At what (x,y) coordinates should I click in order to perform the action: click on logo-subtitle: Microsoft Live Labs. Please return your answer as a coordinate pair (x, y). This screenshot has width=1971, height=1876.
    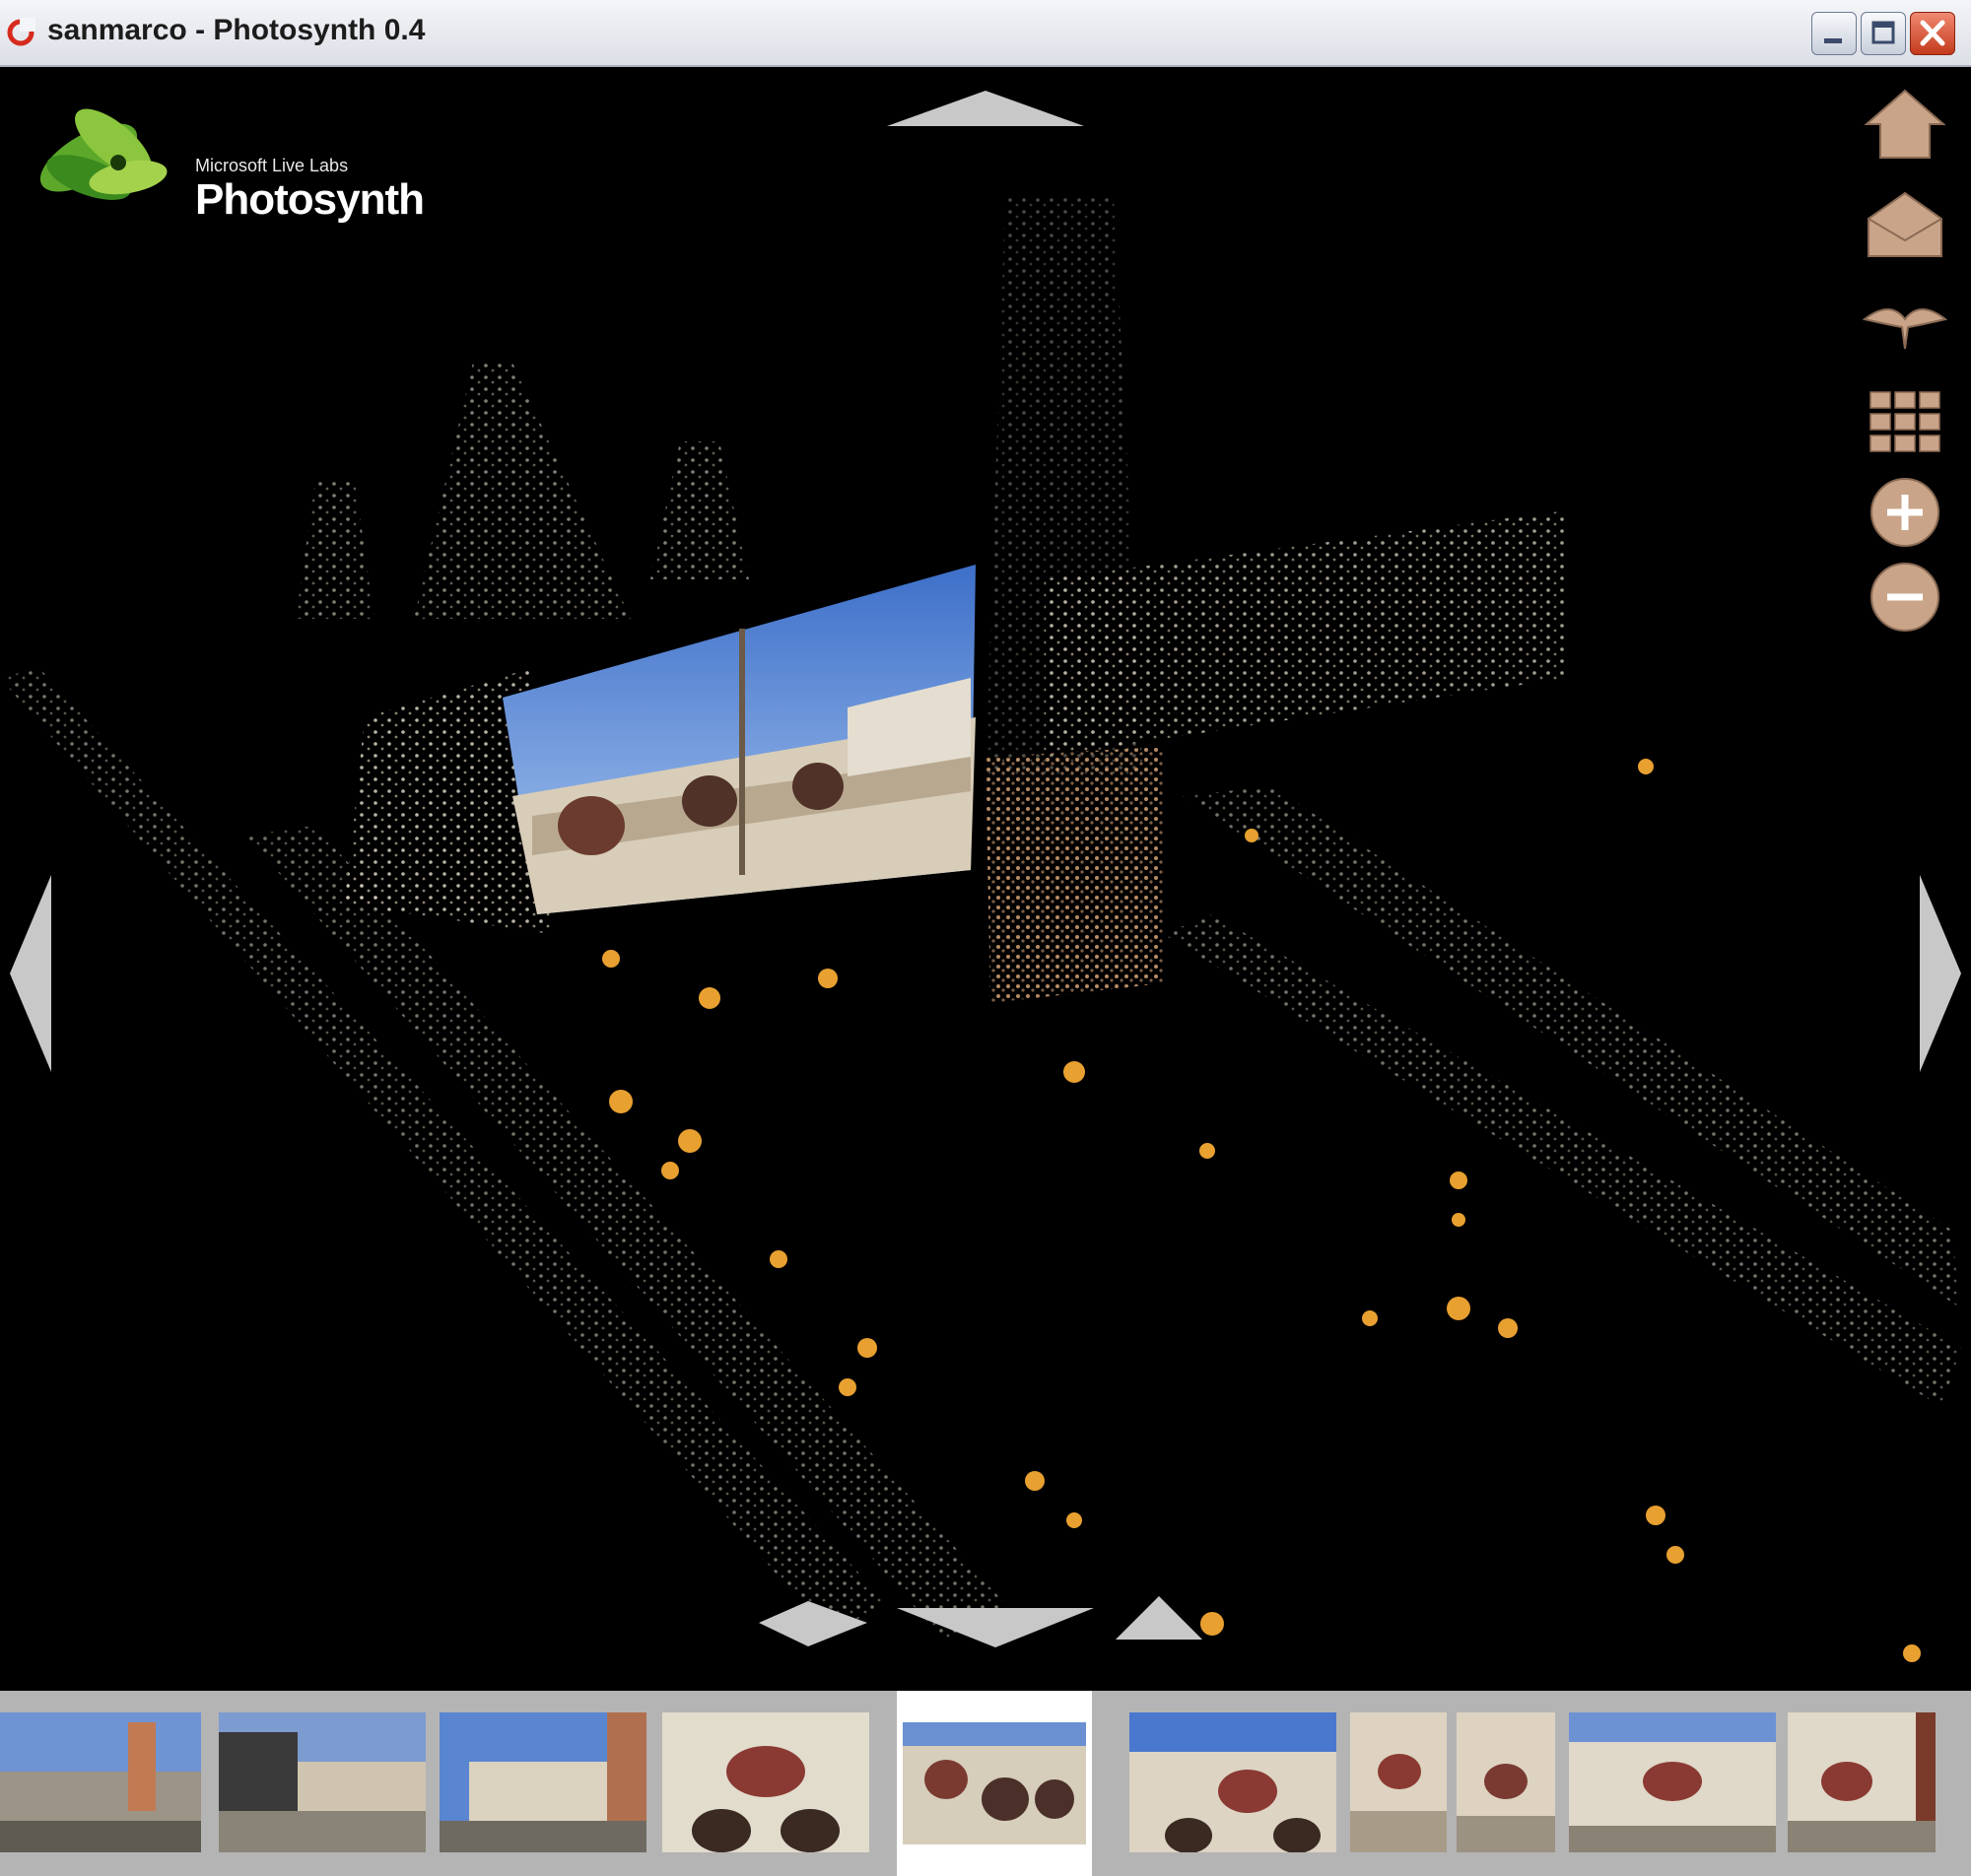
    Looking at the image, I should click on (272, 166).